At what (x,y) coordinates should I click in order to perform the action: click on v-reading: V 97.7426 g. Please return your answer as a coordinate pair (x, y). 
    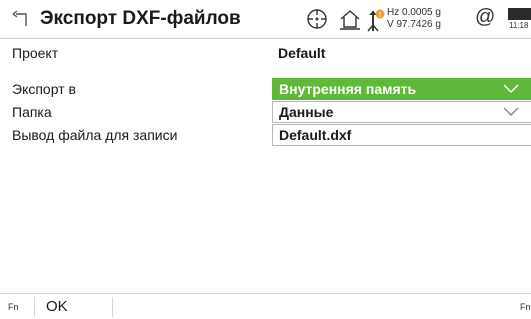
    Looking at the image, I should click on (414, 24).